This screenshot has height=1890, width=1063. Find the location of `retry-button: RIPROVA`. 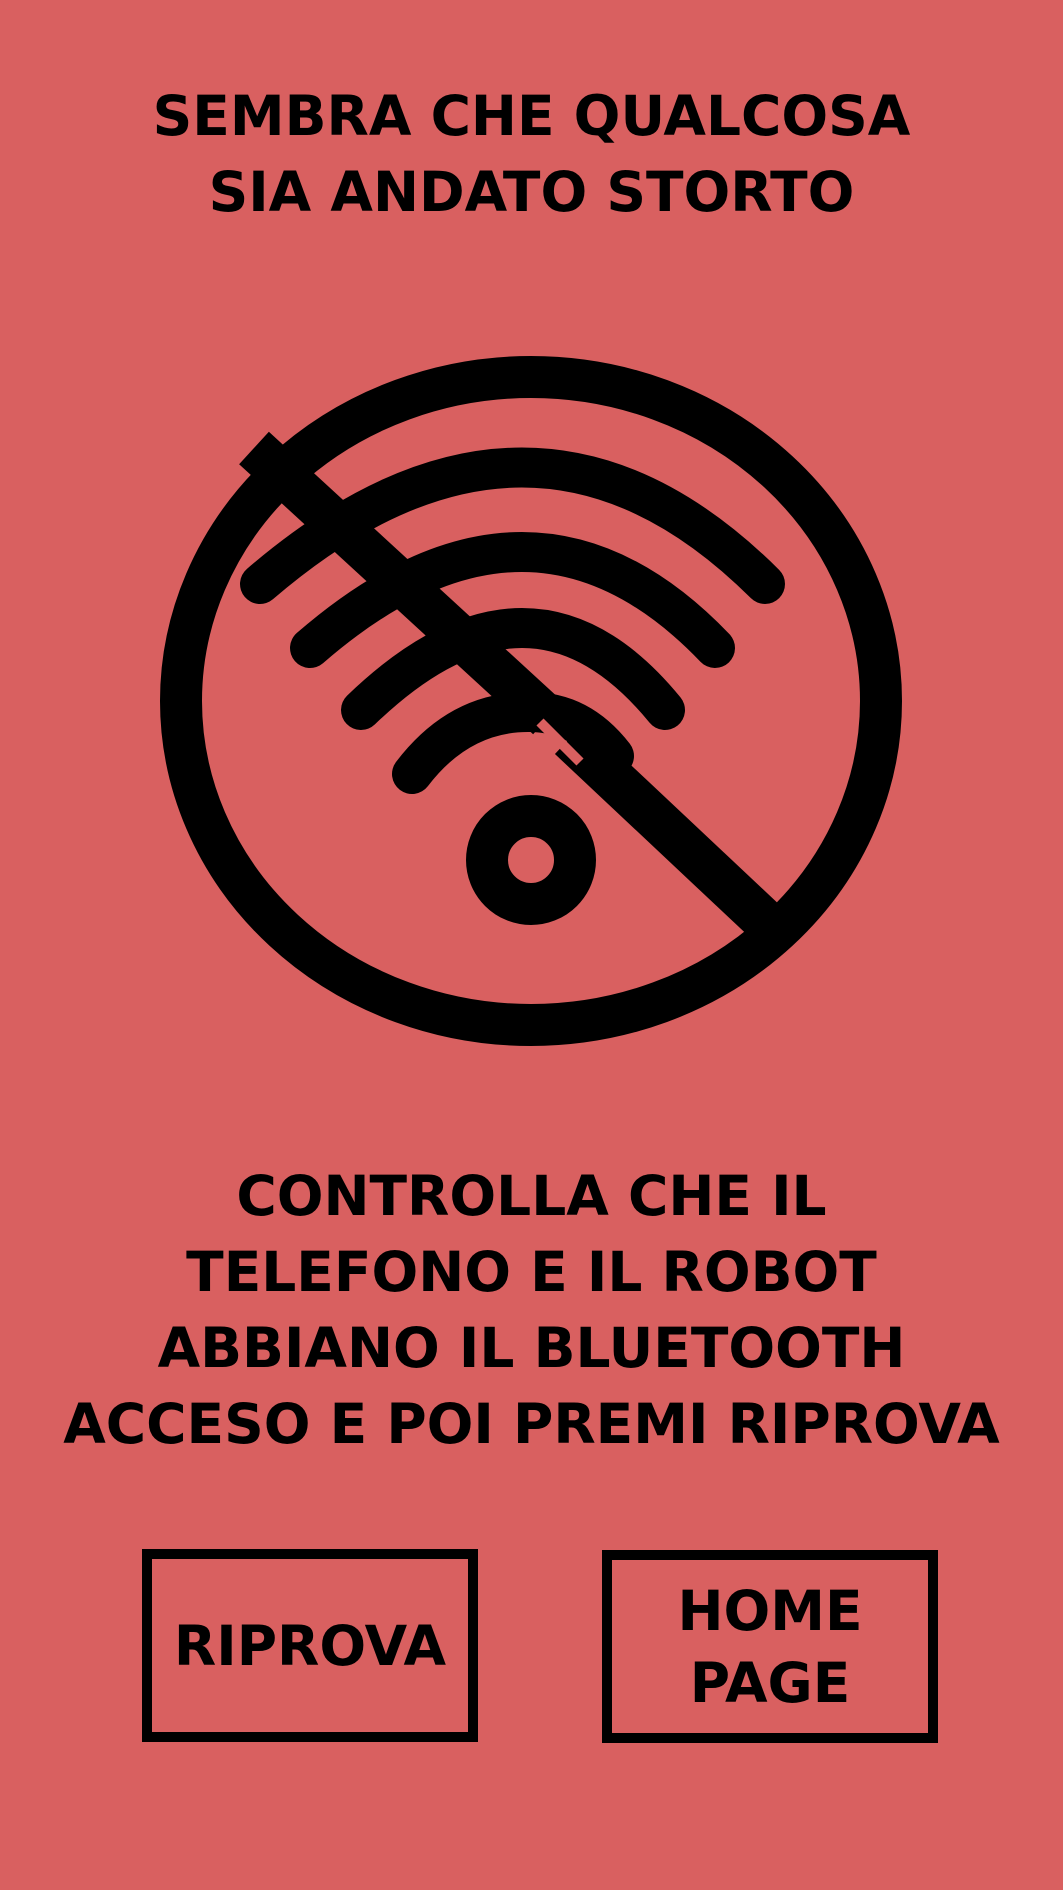

retry-button: RIPROVA is located at coordinates (310, 1645).